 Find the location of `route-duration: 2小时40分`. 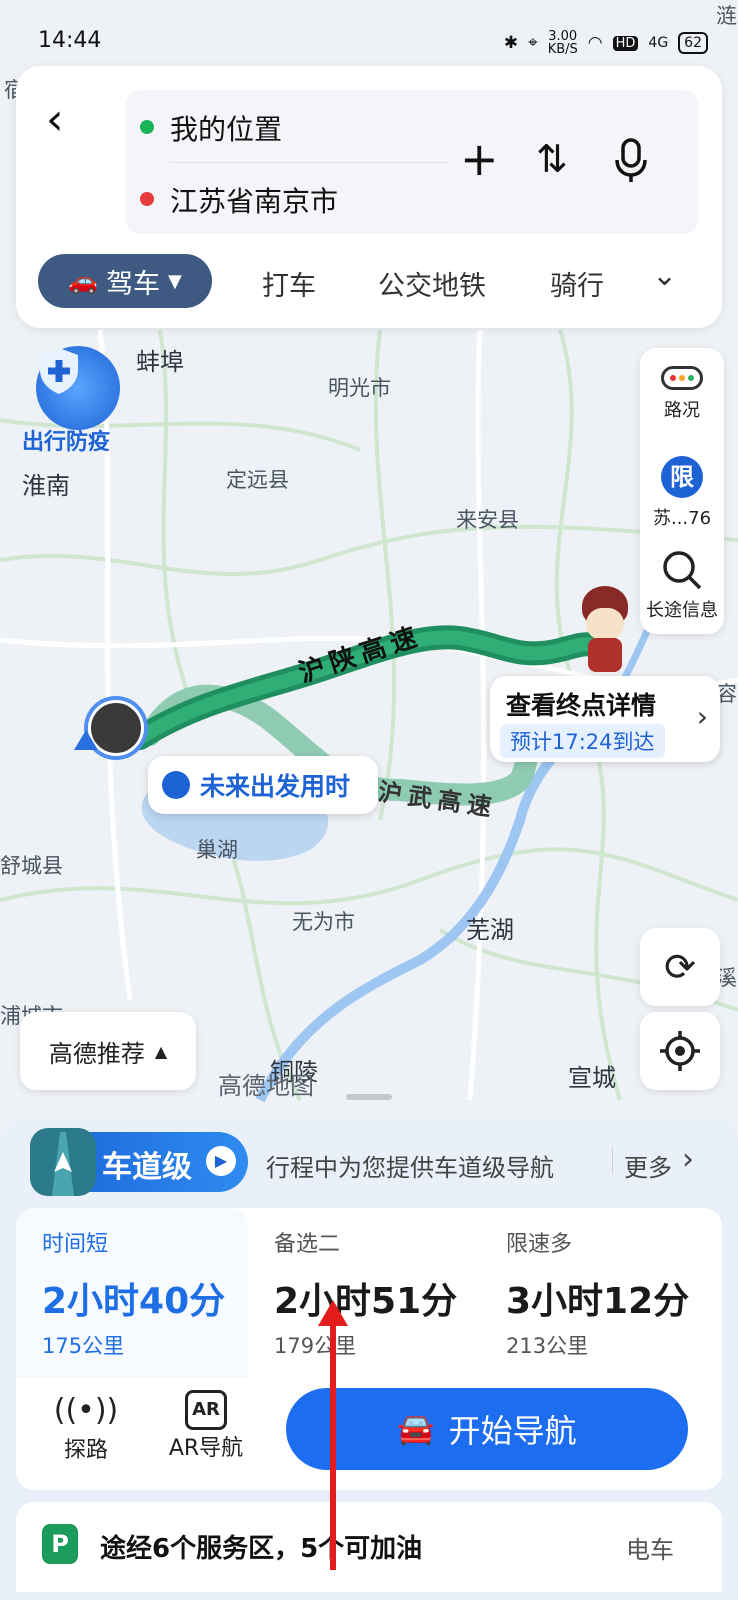

route-duration: 2小时40分 is located at coordinates (134, 1301).